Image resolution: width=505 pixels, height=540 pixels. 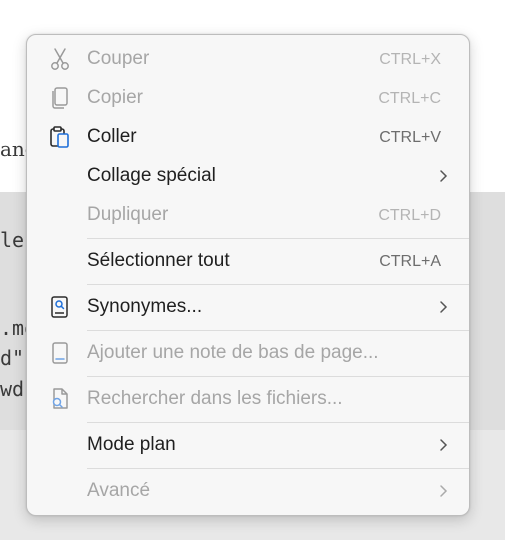 What do you see at coordinates (60, 98) in the screenshot?
I see `copy-icon` at bounding box center [60, 98].